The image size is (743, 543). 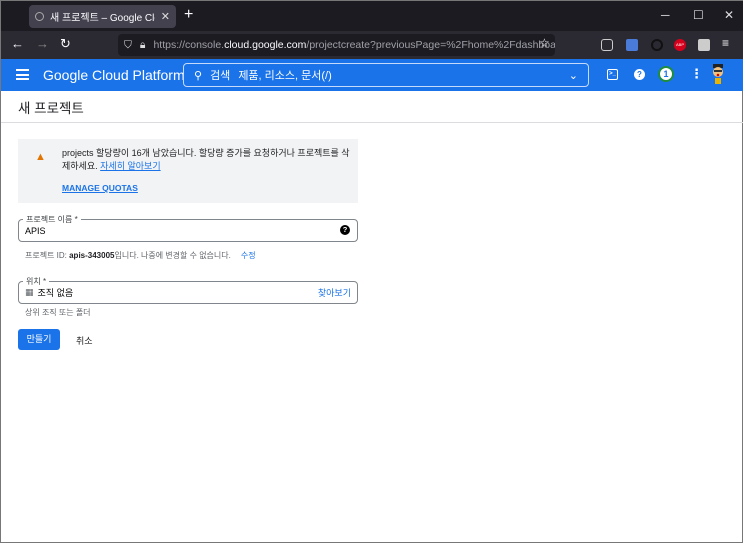 What do you see at coordinates (130, 166) in the screenshot?
I see `learn-more-link: 자세히 알아보기` at bounding box center [130, 166].